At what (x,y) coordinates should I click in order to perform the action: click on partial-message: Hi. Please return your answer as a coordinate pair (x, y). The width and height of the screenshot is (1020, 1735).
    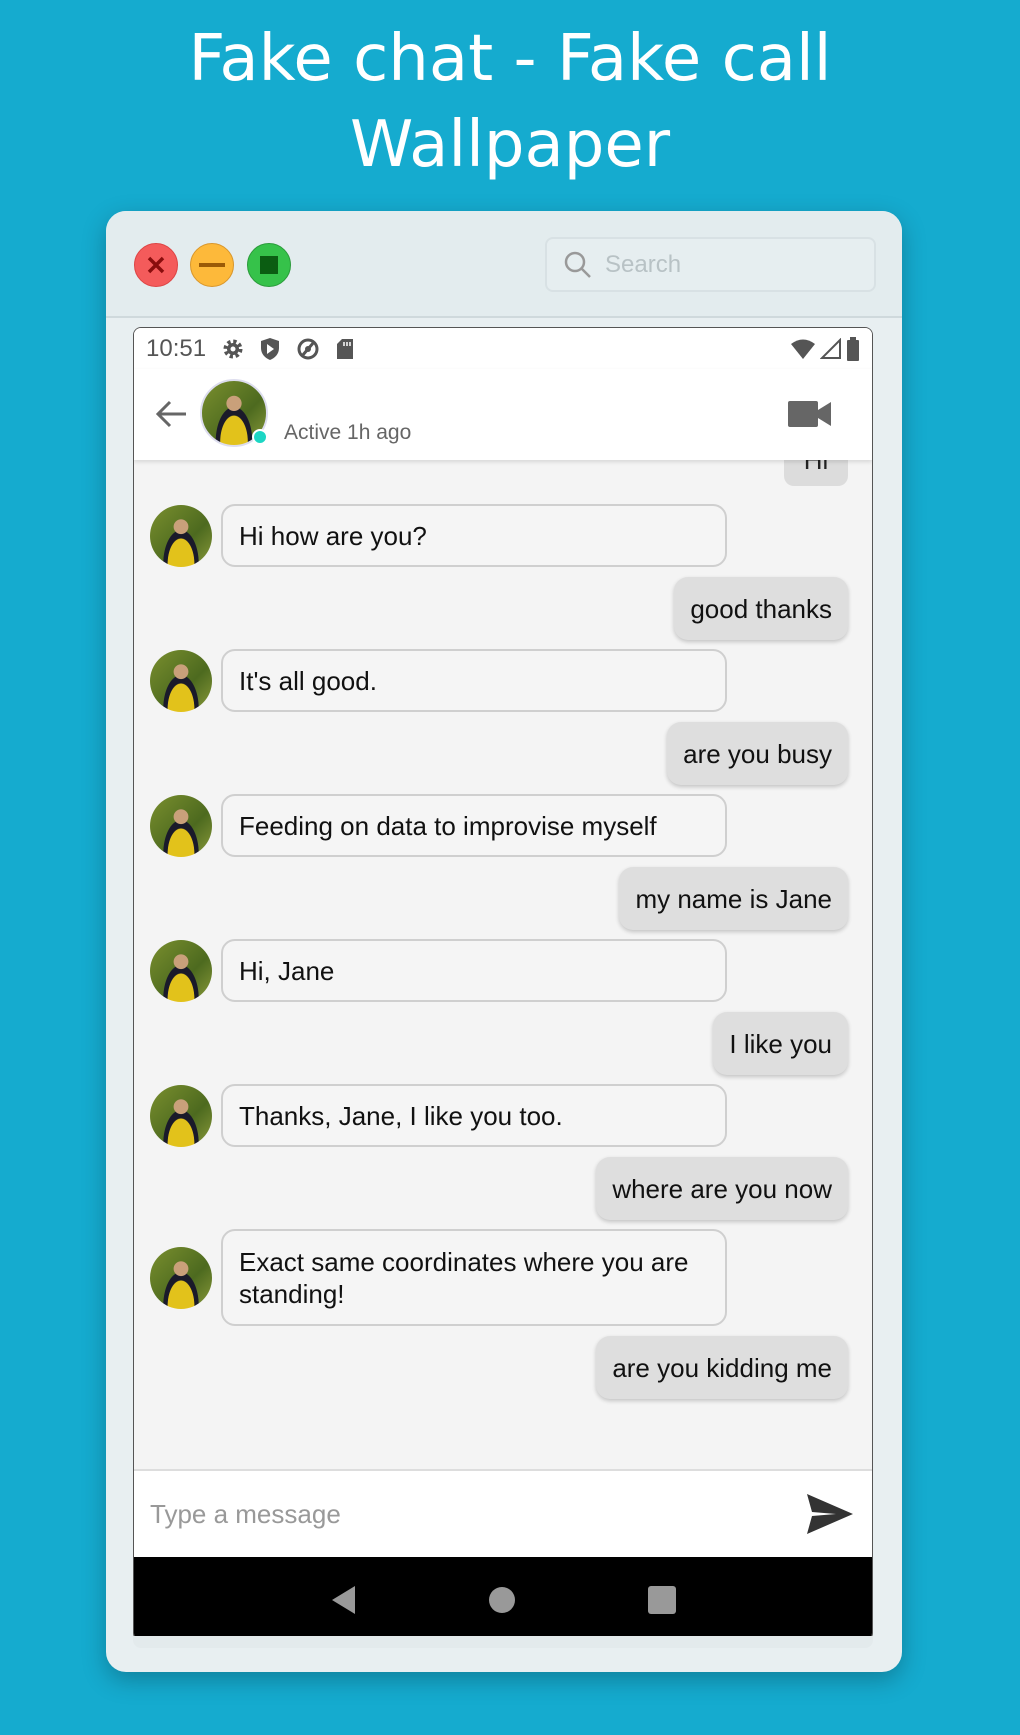
    Looking at the image, I should click on (816, 473).